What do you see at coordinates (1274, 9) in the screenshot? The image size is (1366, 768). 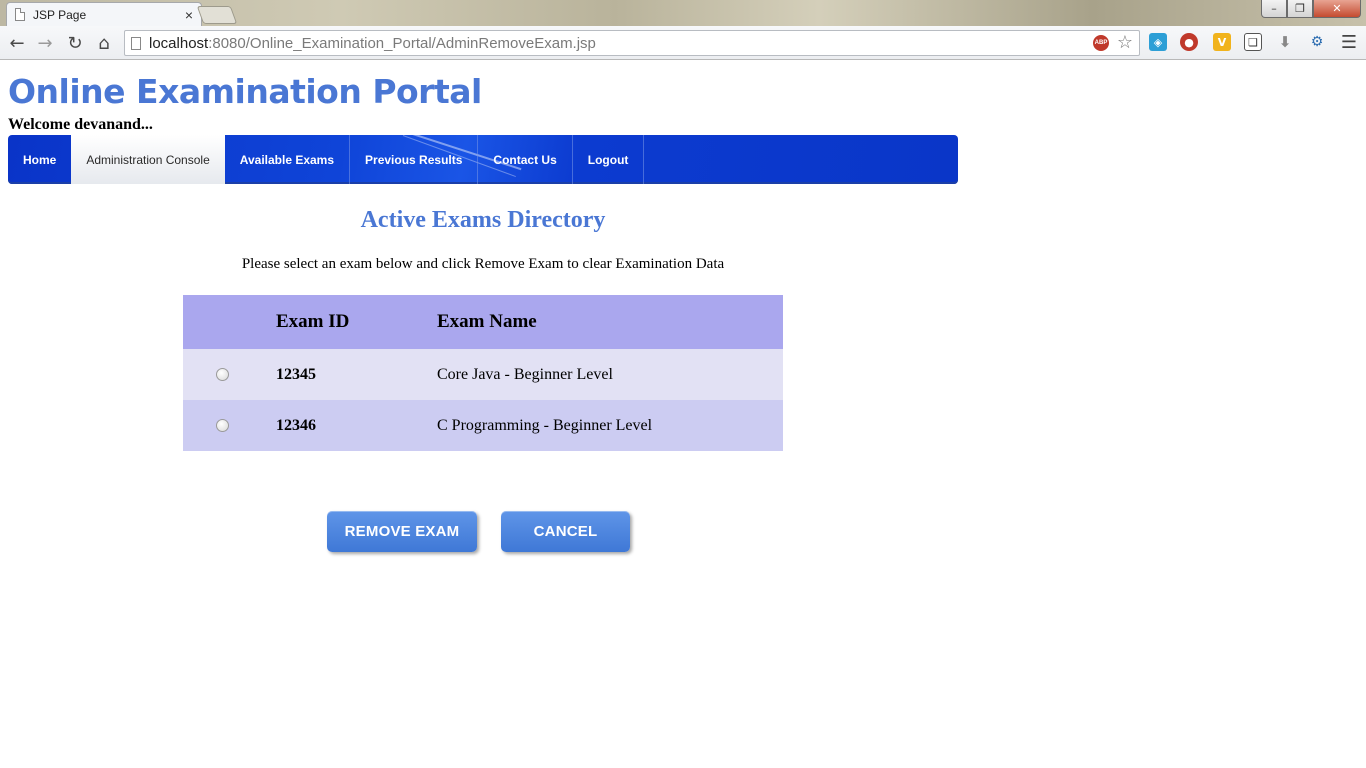 I see `window-minimize-button: –` at bounding box center [1274, 9].